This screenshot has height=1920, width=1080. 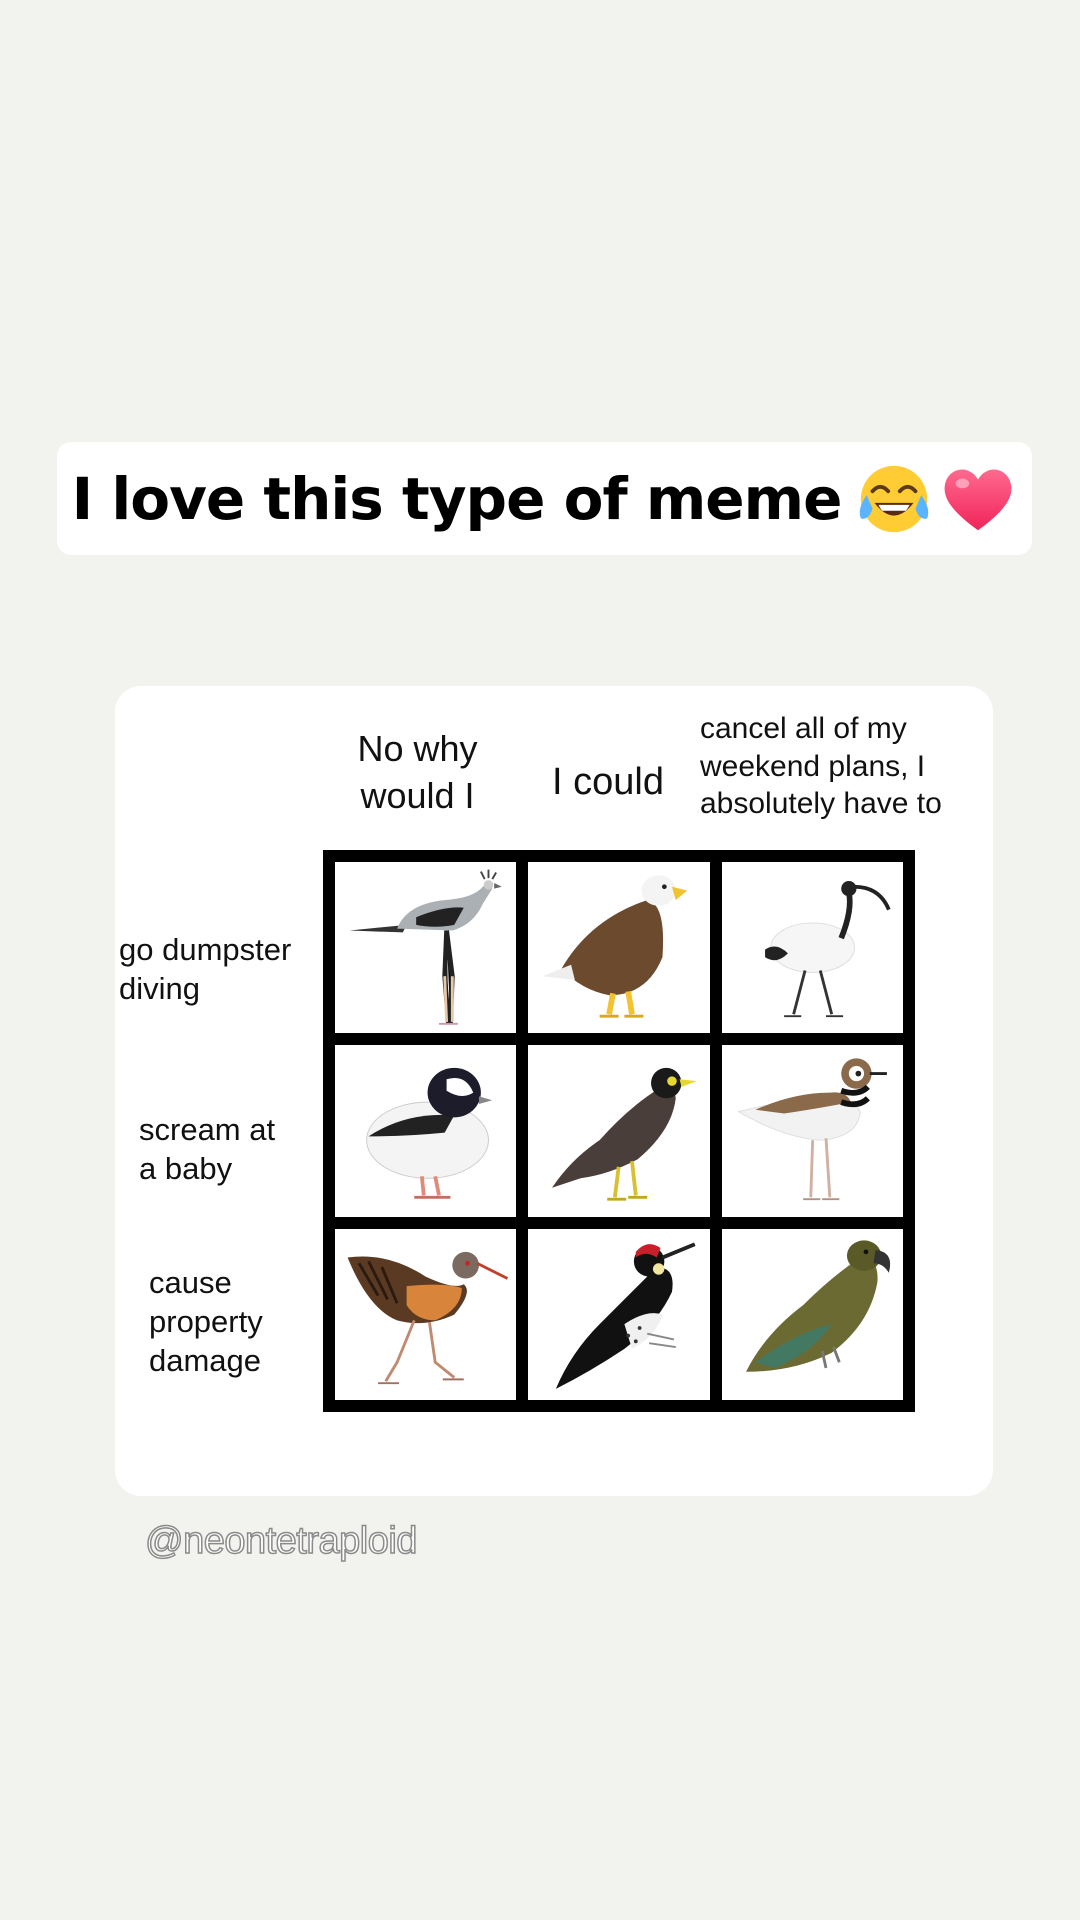 I want to click on heart-emoji-icon, so click(x=978, y=499).